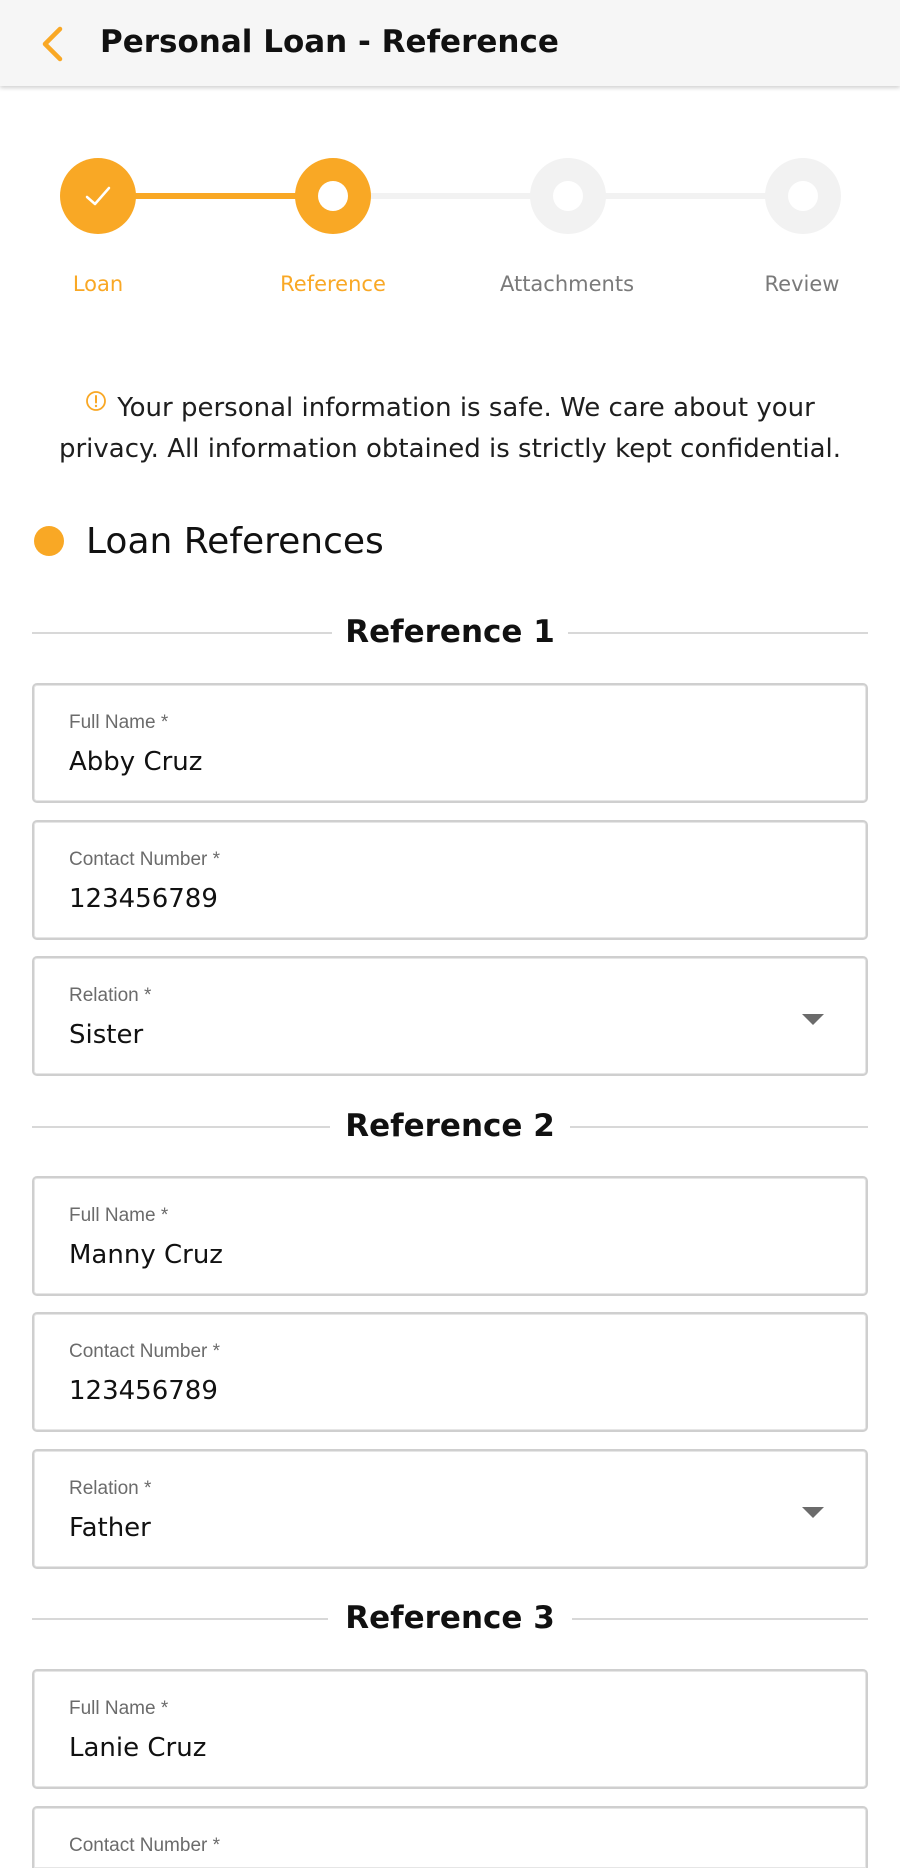 The height and width of the screenshot is (1868, 900). I want to click on reference-3-divider: Reference 3, so click(450, 1618).